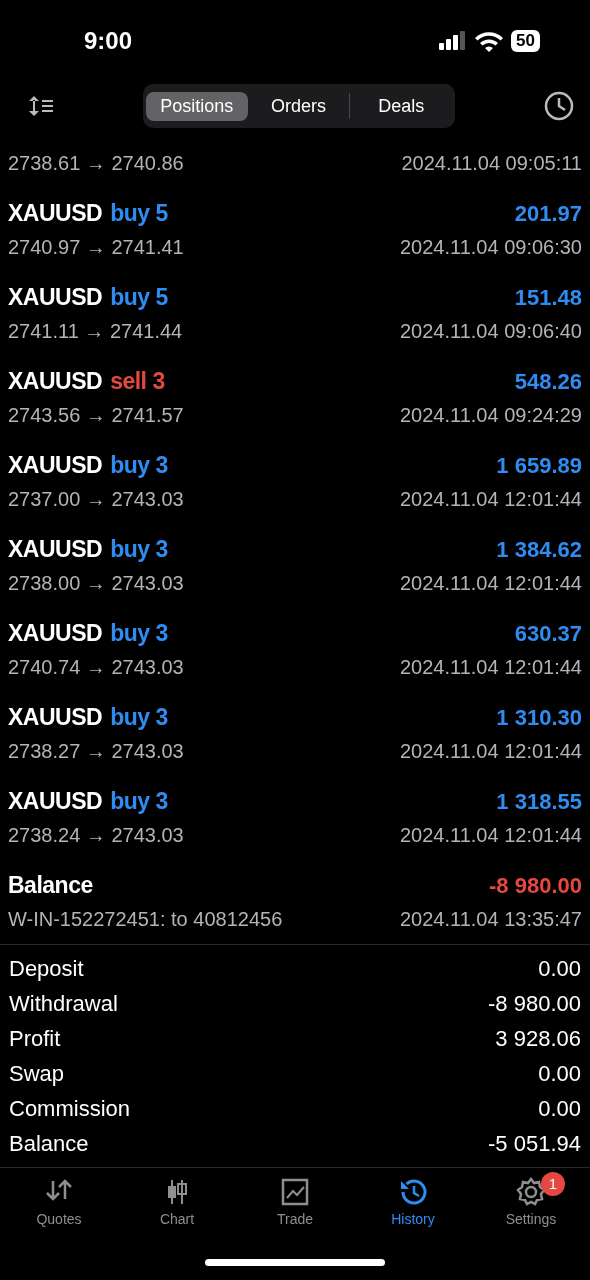 The image size is (590, 1280). Describe the element at coordinates (145, 919) in the screenshot. I see `deal-comment: W-IN-152272451: to 40812456` at that location.